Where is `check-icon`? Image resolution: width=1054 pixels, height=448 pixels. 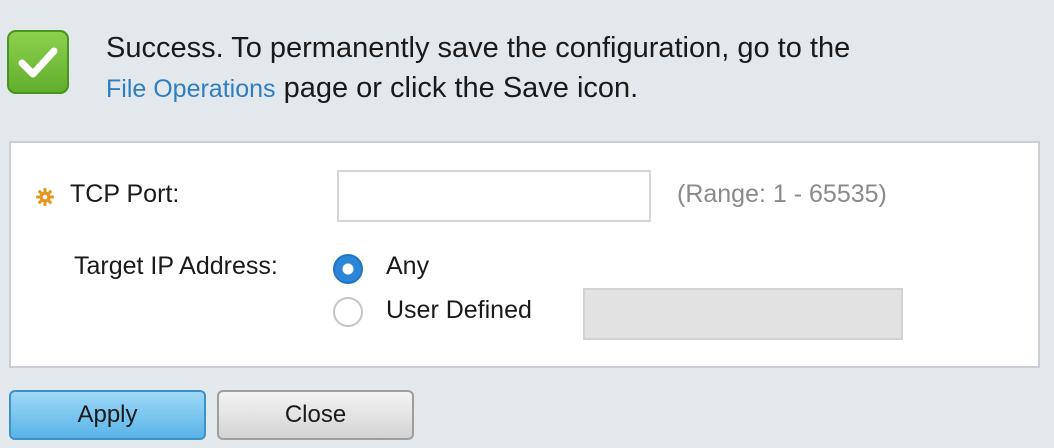
check-icon is located at coordinates (38, 62).